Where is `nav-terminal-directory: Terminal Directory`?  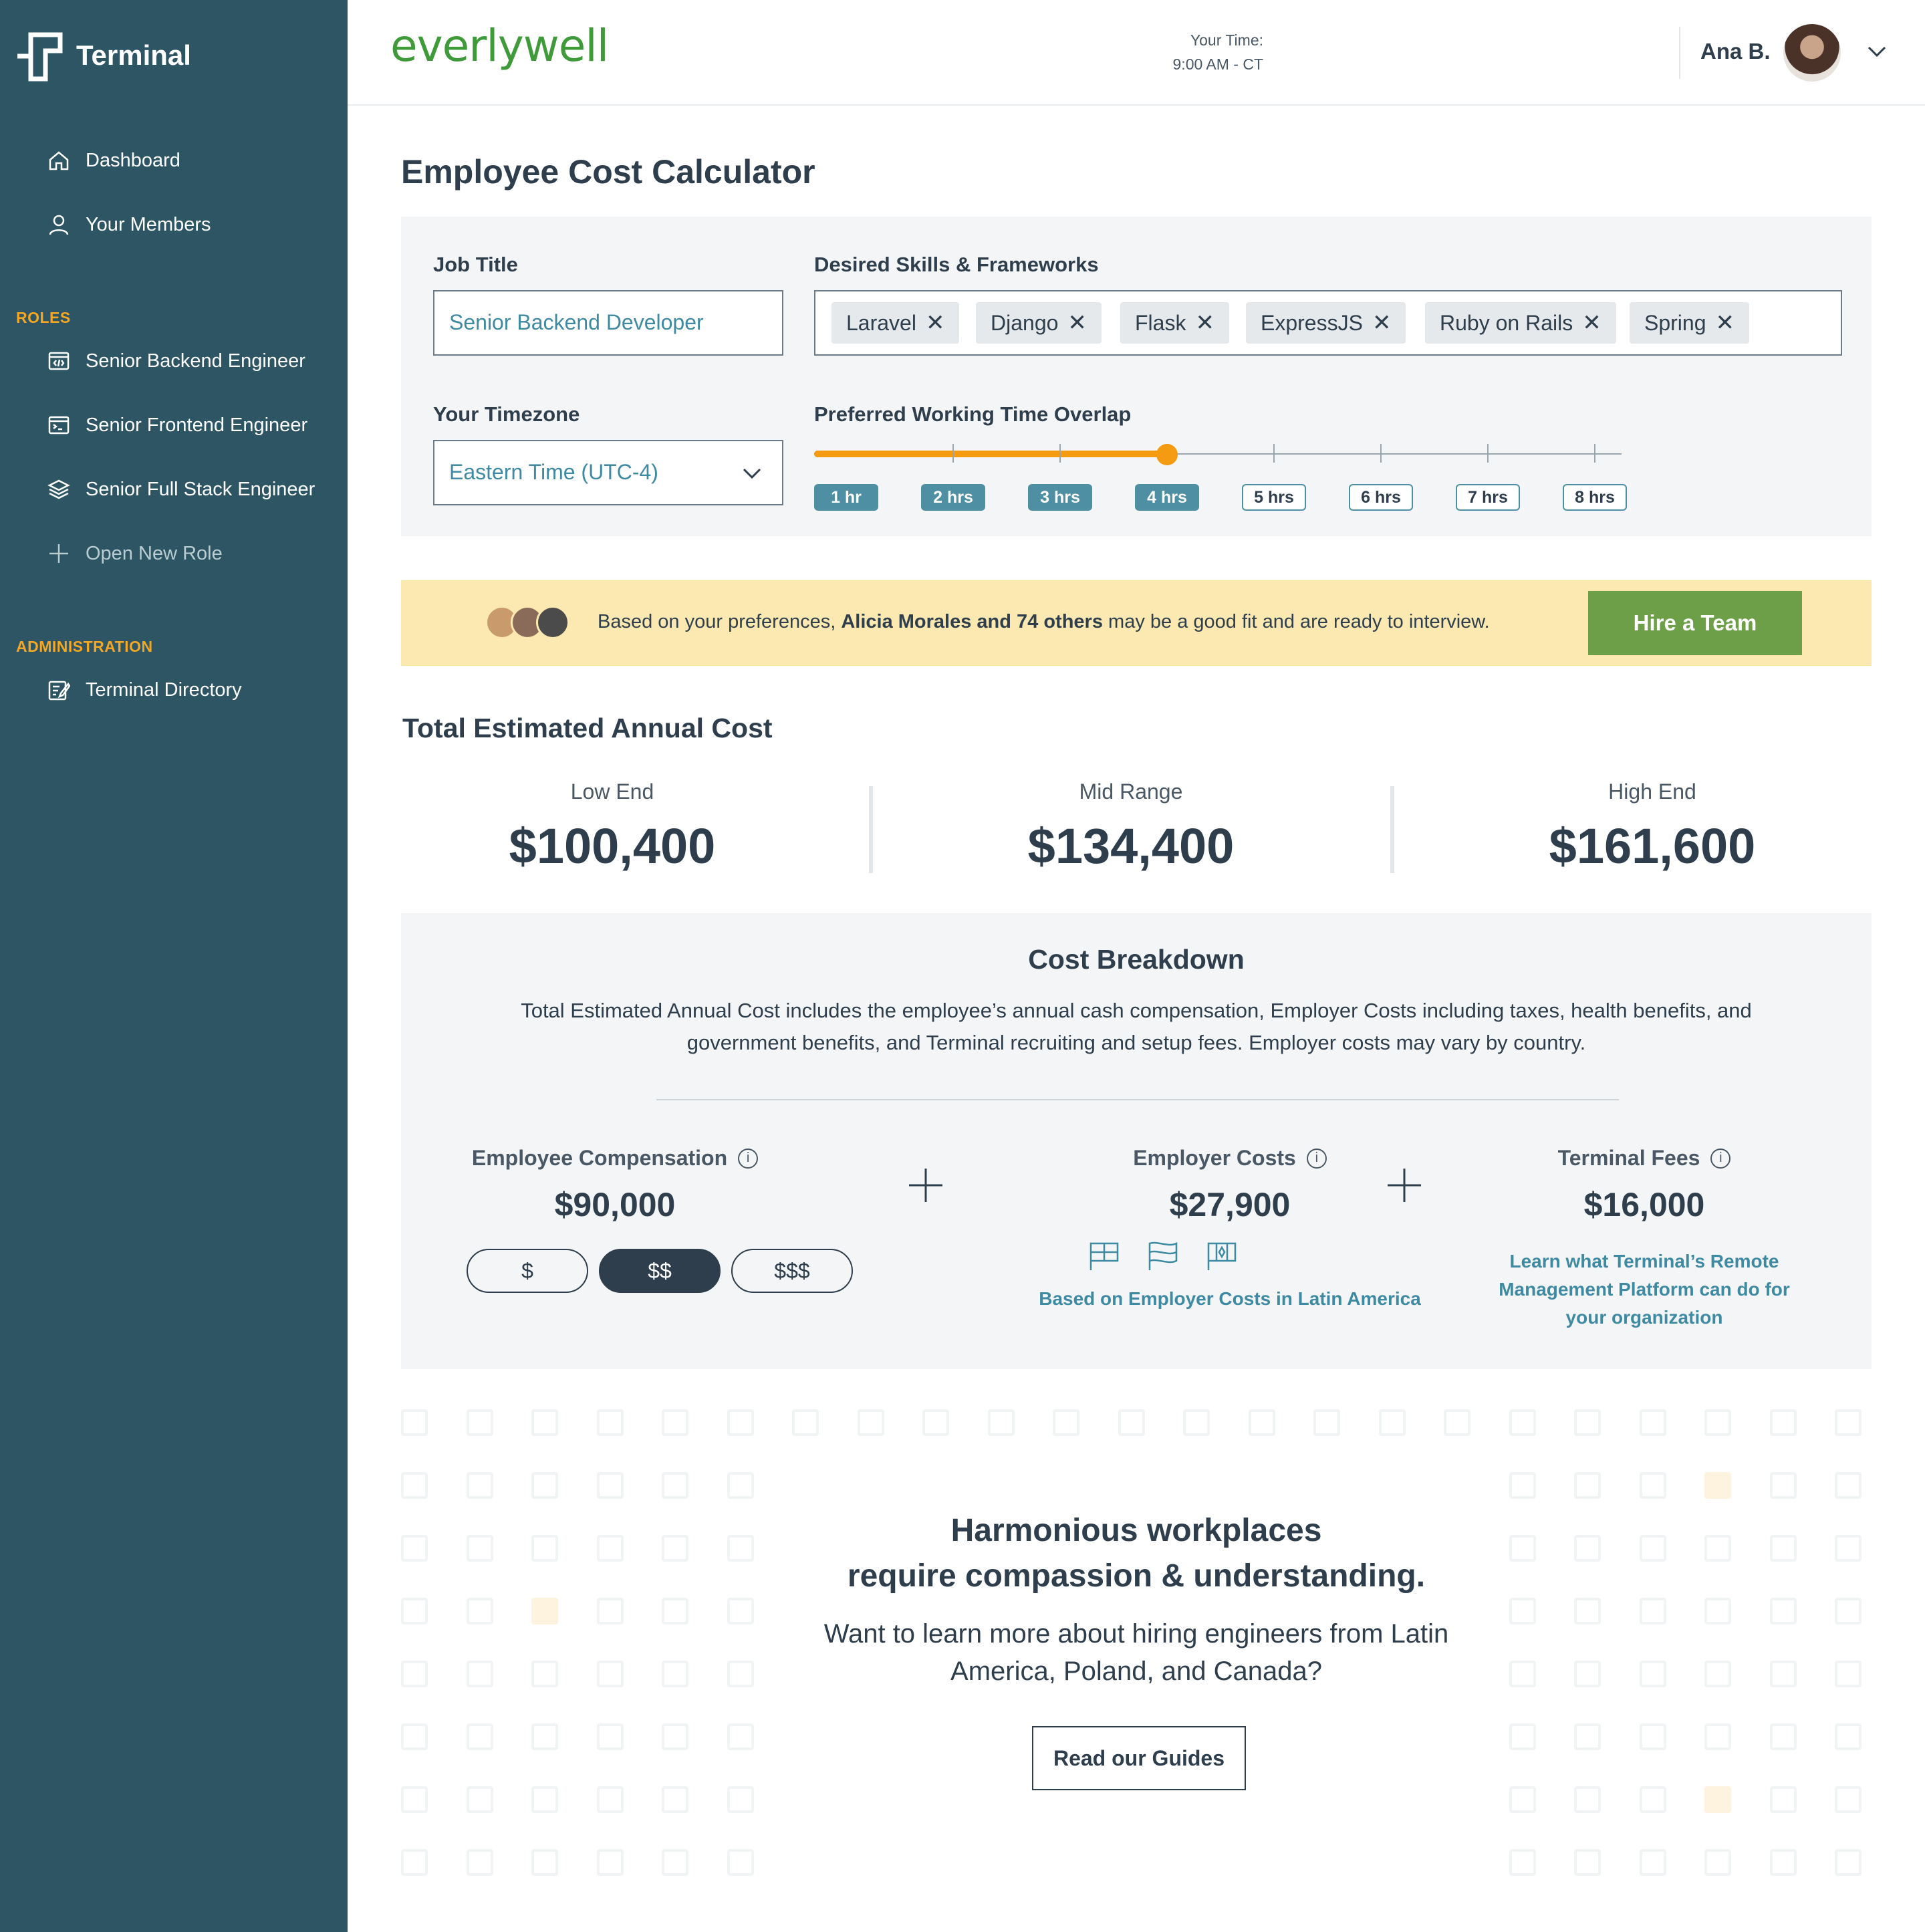 nav-terminal-directory: Terminal Directory is located at coordinates (143, 690).